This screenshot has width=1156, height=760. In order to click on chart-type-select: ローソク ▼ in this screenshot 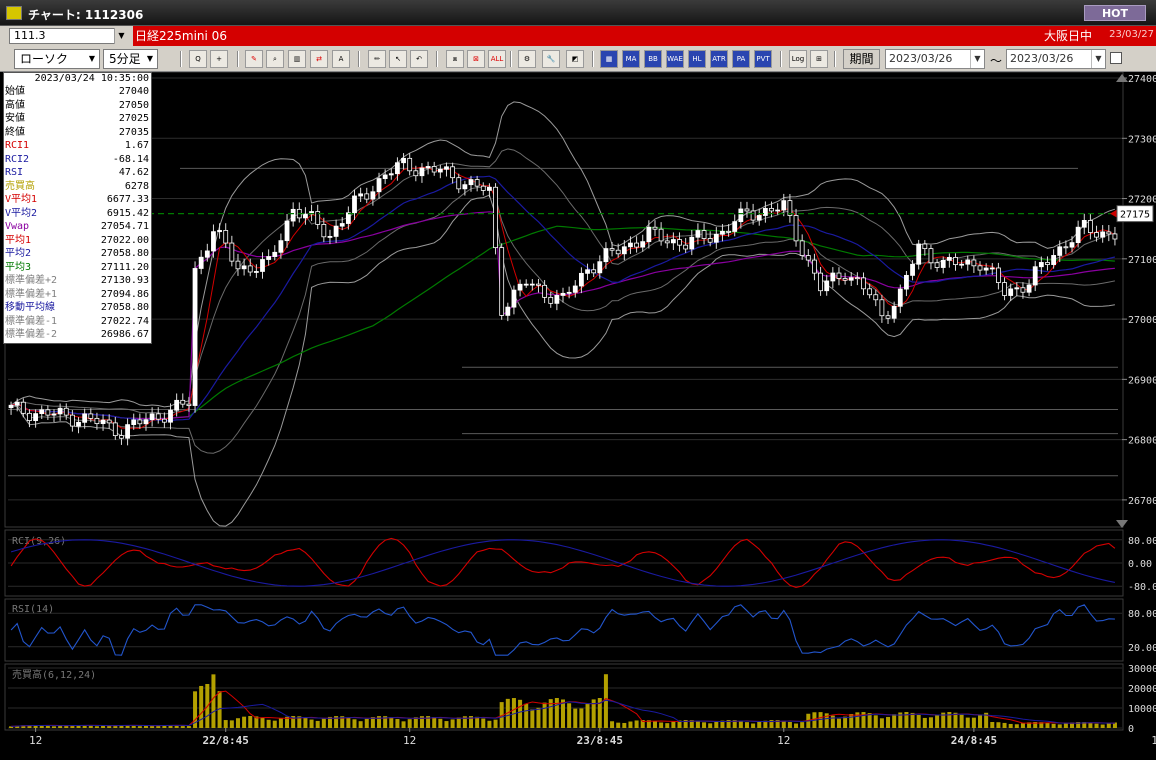, I will do `click(57, 59)`.